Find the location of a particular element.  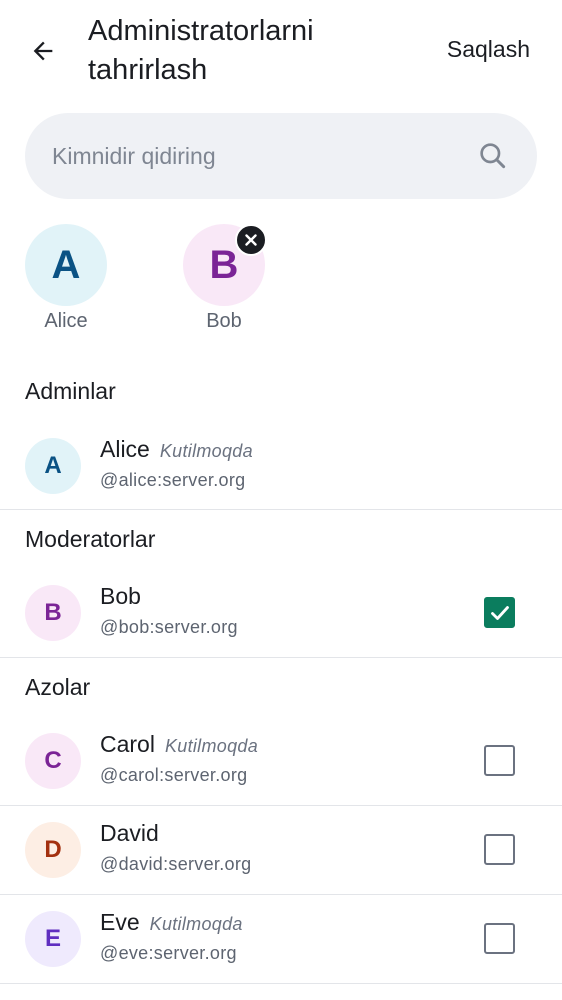

selected-user-label: Alice is located at coordinates (66, 321).